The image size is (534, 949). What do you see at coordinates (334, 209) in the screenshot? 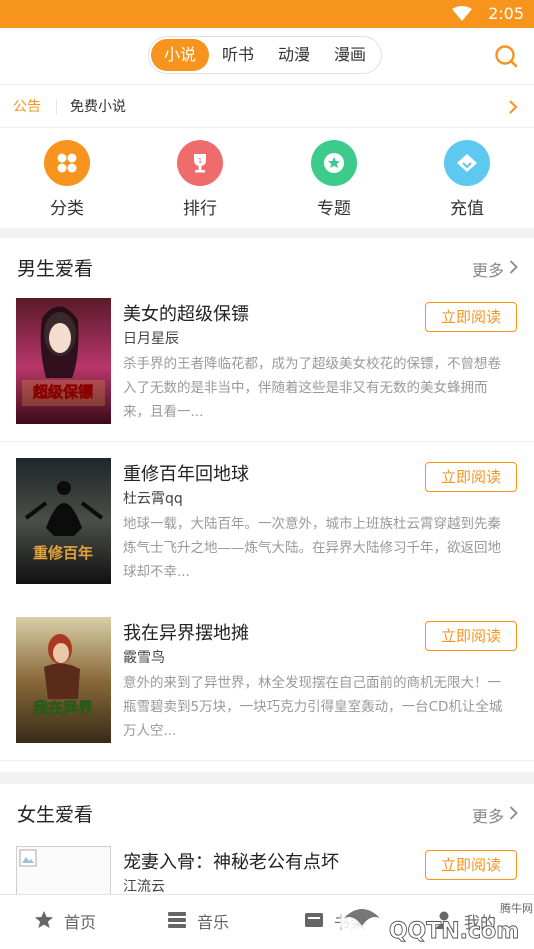
I see `quick-link-label: 专题` at bounding box center [334, 209].